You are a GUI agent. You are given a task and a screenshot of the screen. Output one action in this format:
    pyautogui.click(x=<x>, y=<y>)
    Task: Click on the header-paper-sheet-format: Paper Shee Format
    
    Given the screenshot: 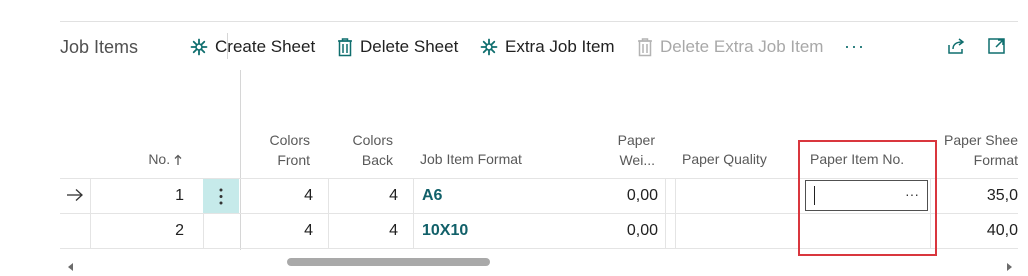 What is the action you would take?
    pyautogui.click(x=978, y=150)
    